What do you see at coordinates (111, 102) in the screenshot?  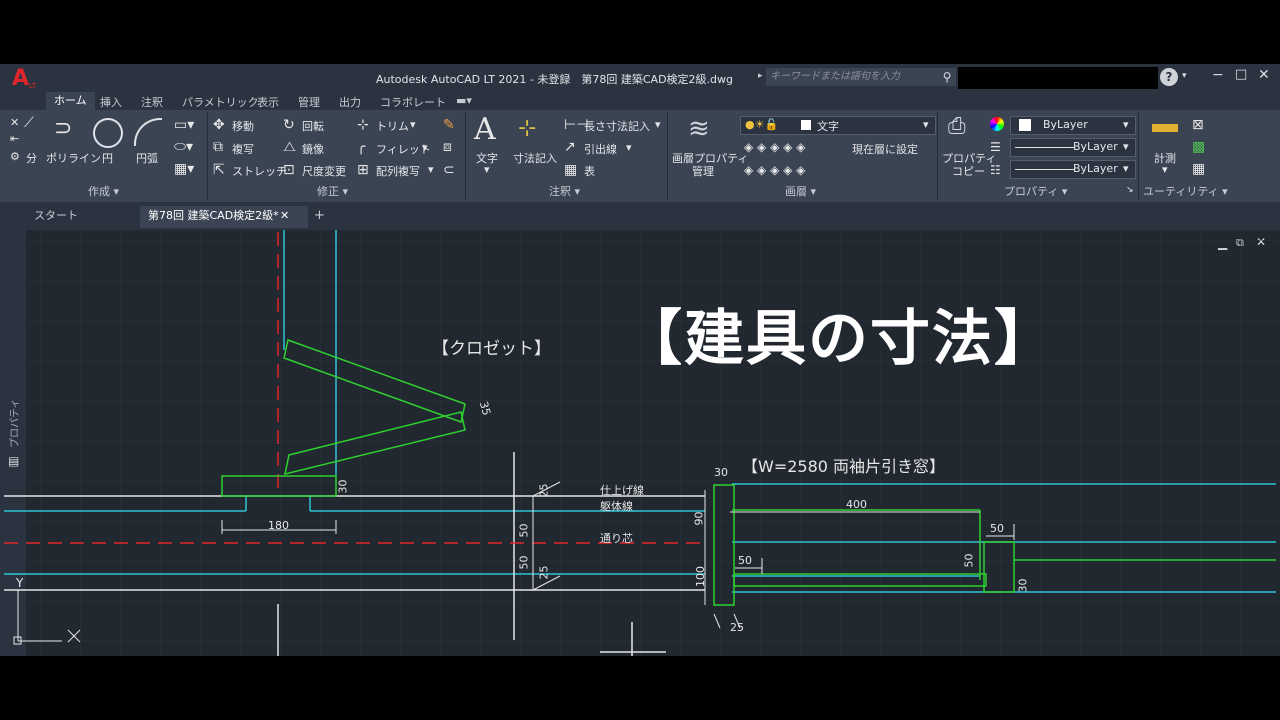 I see `tab-insert: 挿入` at bounding box center [111, 102].